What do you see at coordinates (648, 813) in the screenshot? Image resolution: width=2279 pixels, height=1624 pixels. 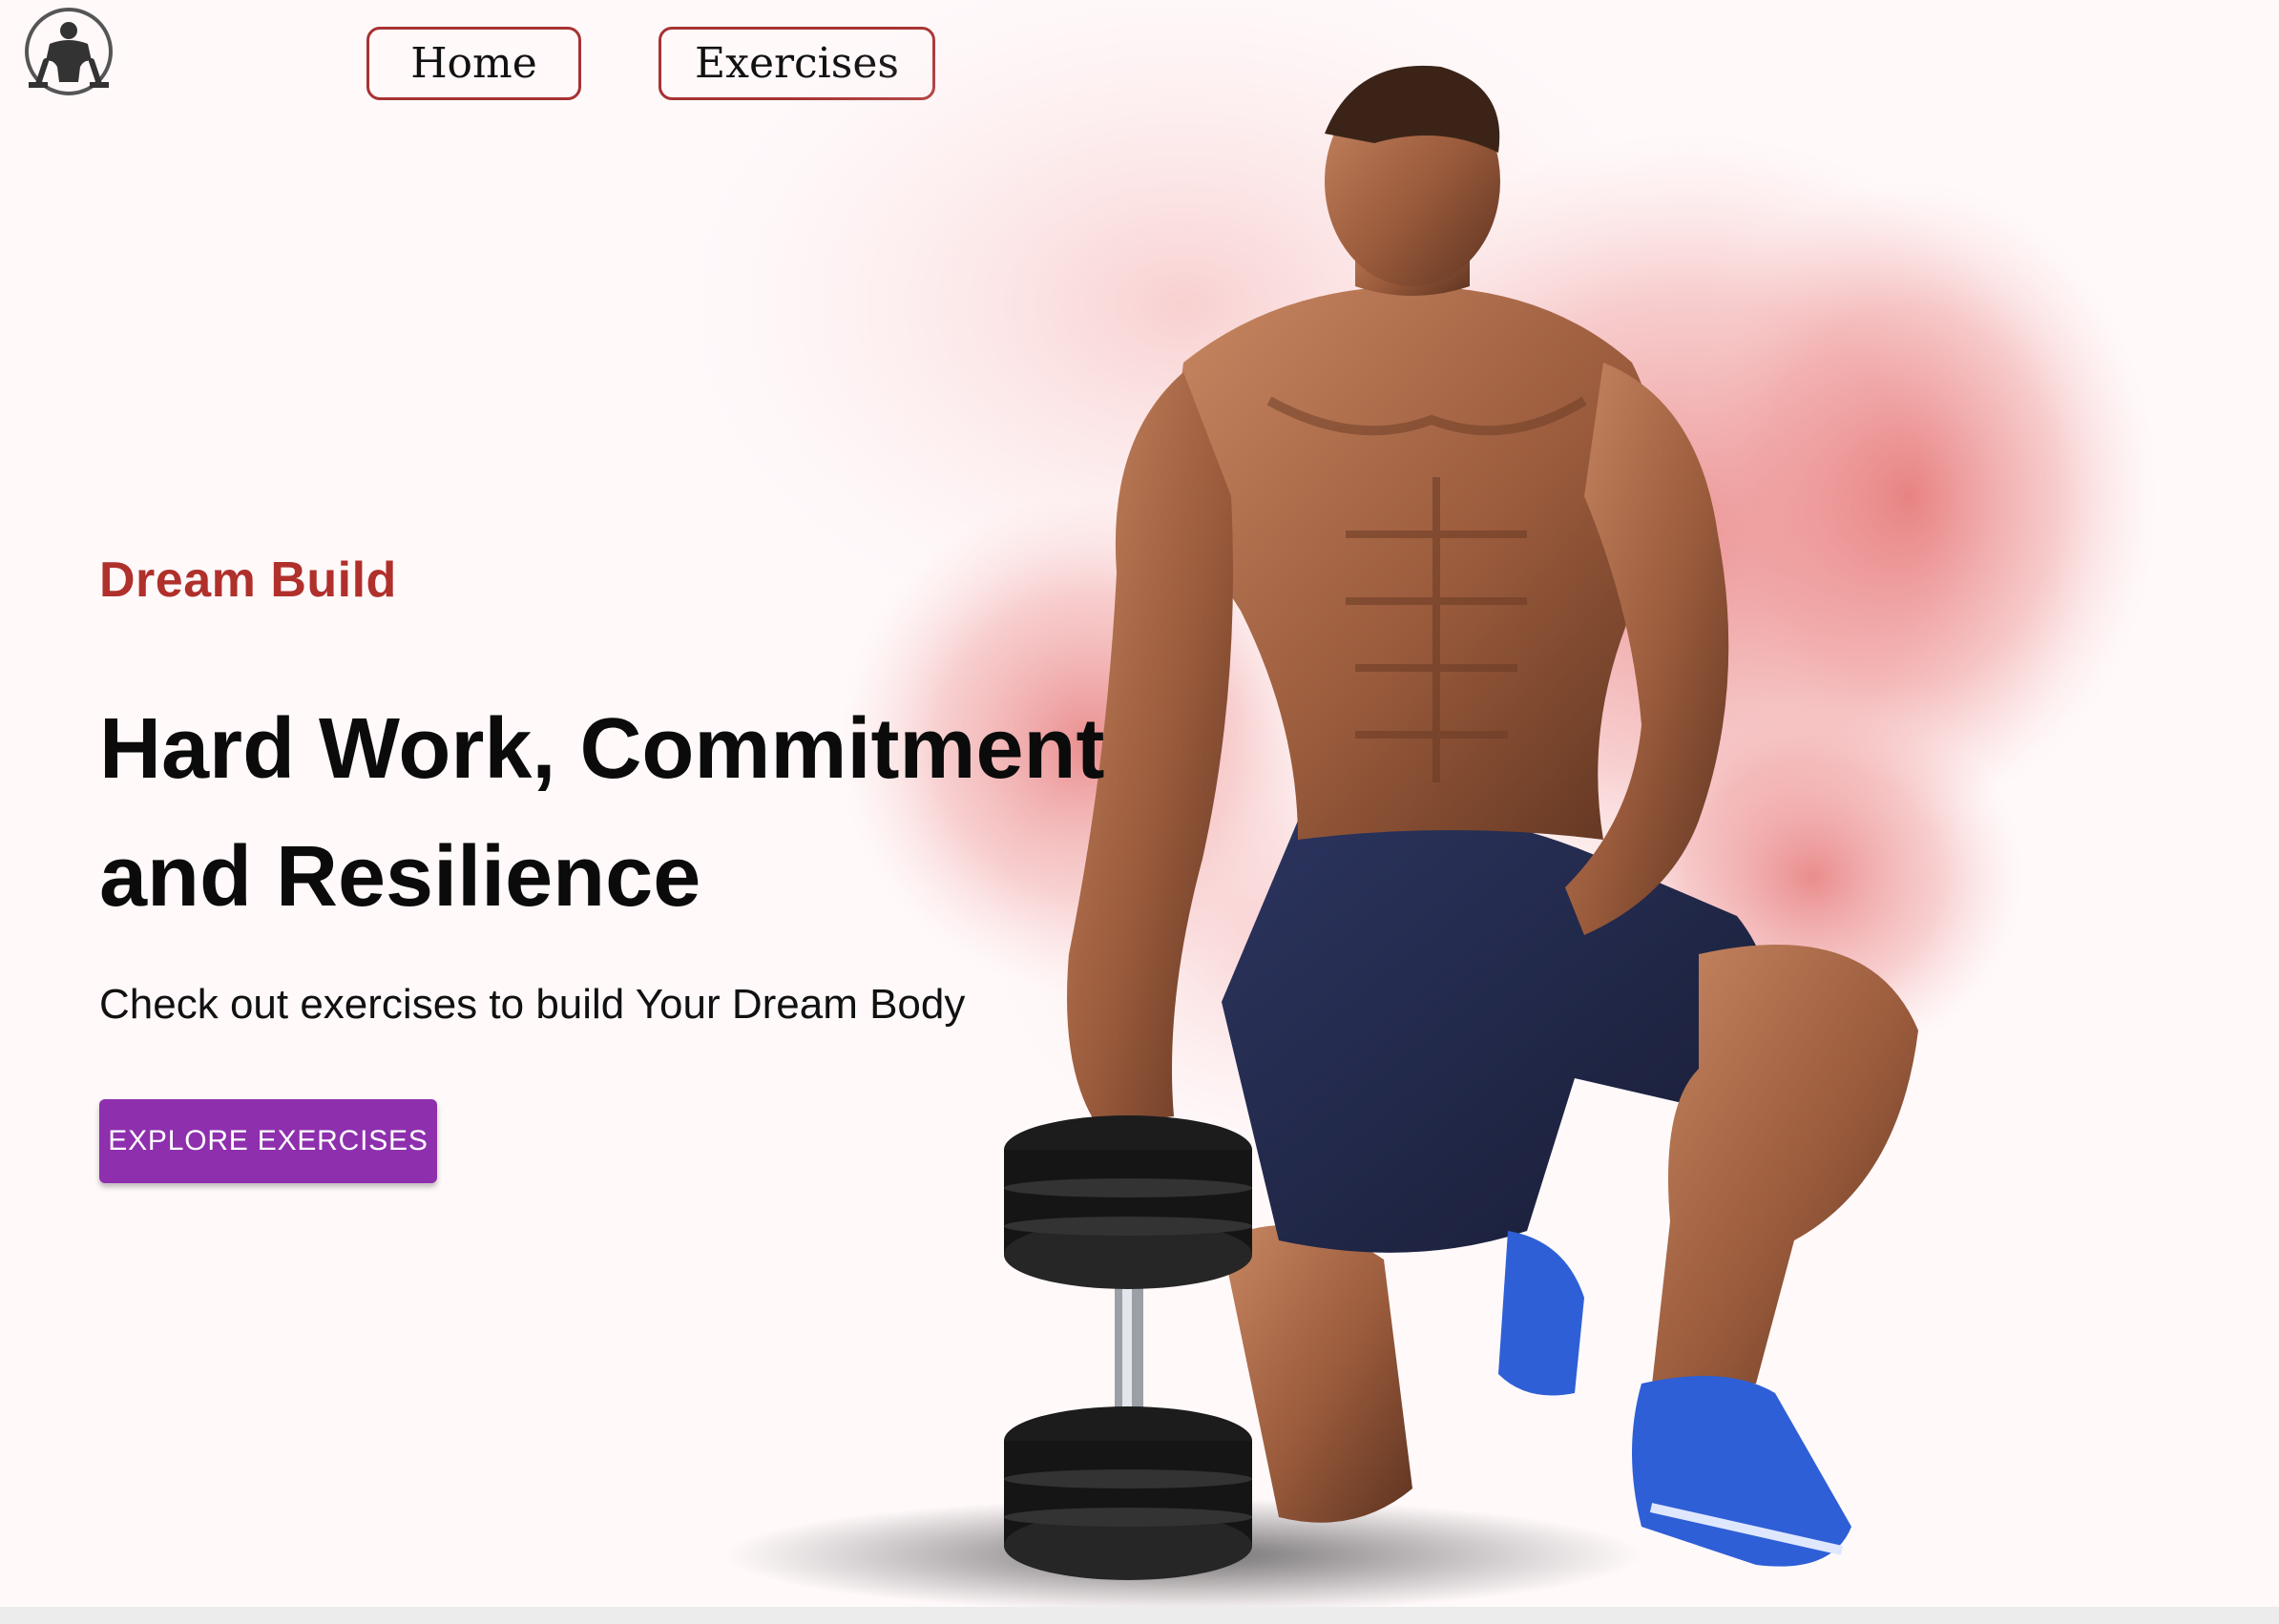 I see `hero-headline: Hard Work, Commitment and Resilience` at bounding box center [648, 813].